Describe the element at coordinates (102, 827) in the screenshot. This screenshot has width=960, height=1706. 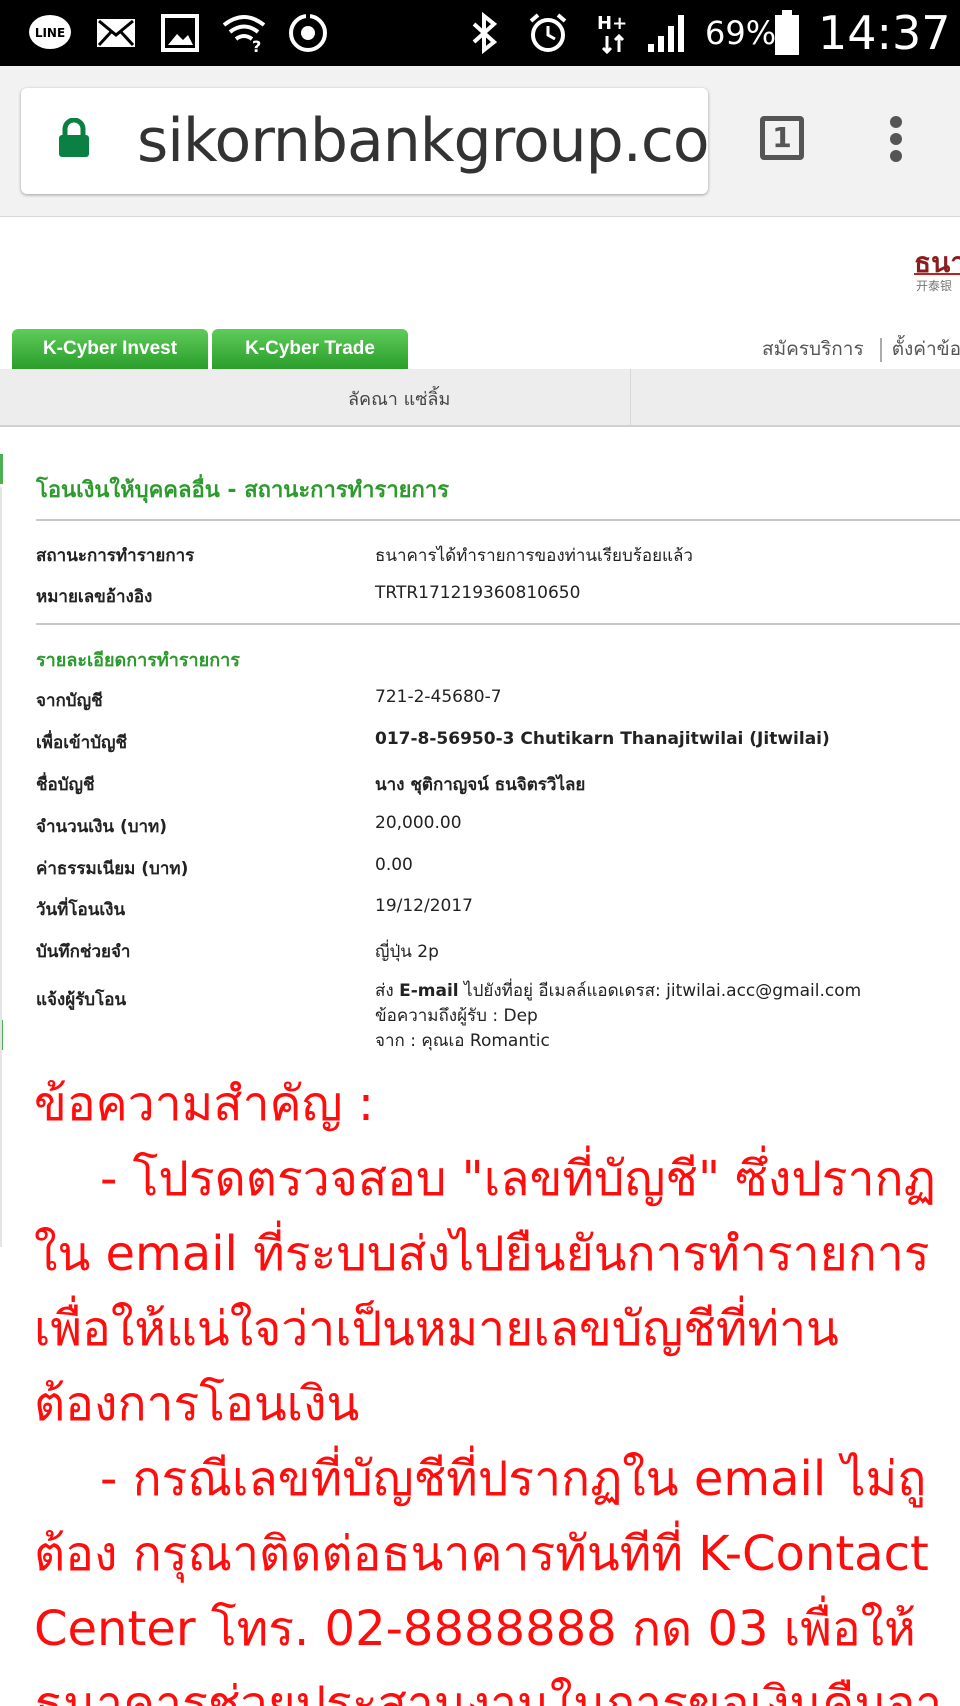
I see `amount-label: จำนวนเงิน (บาท)` at that location.